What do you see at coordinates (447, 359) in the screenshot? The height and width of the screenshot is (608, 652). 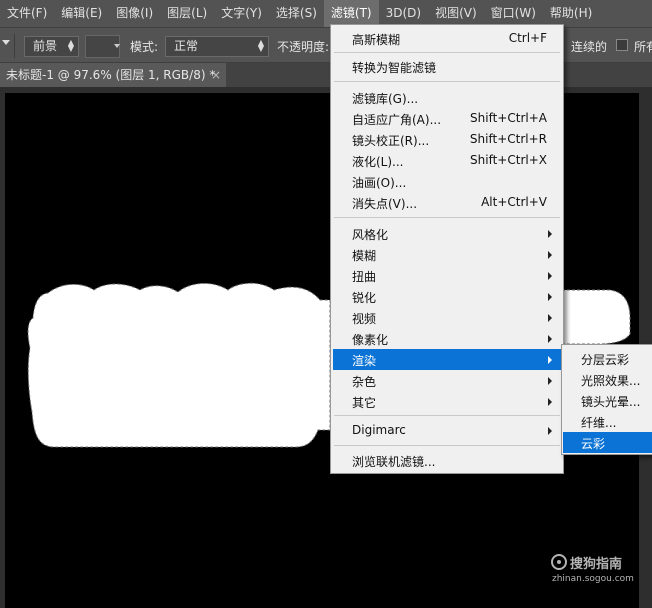 I see `menu-item-render: 渲染` at bounding box center [447, 359].